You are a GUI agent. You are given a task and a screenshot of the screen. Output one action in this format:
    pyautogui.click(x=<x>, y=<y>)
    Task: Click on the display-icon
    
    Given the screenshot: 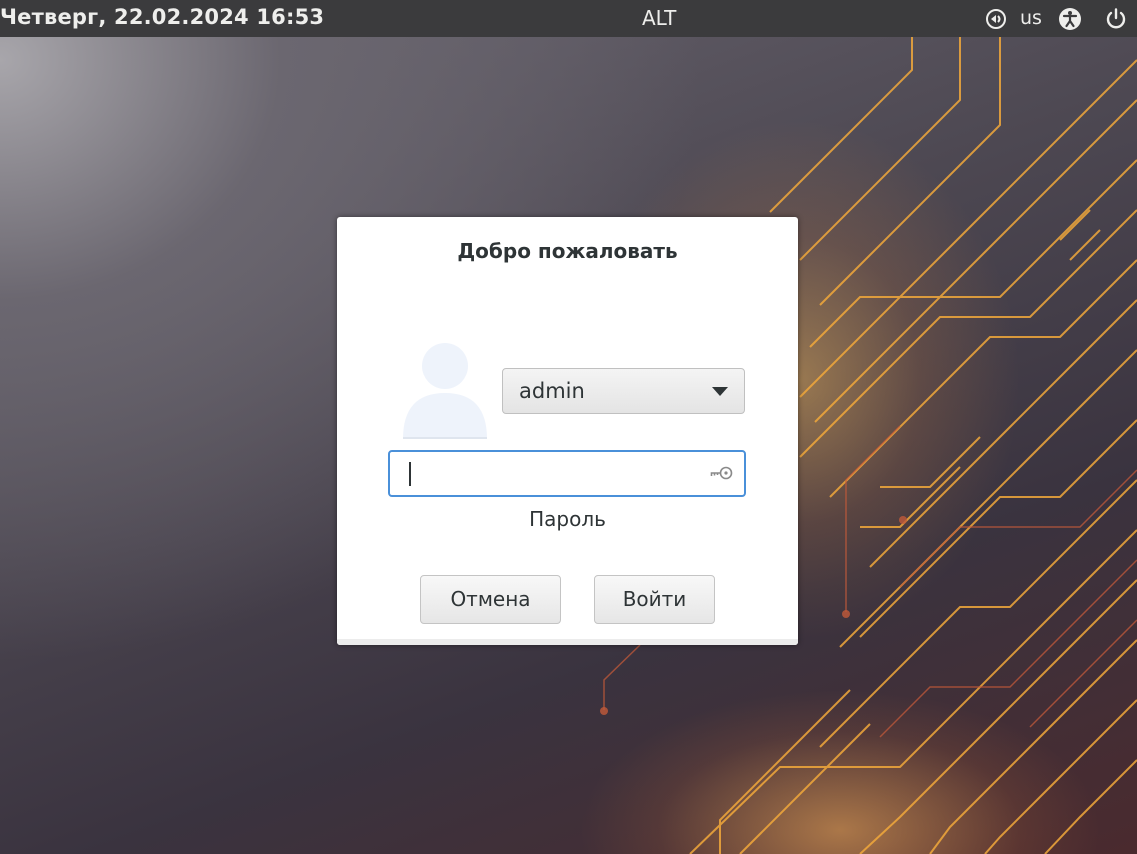 What is the action you would take?
    pyautogui.click(x=996, y=19)
    